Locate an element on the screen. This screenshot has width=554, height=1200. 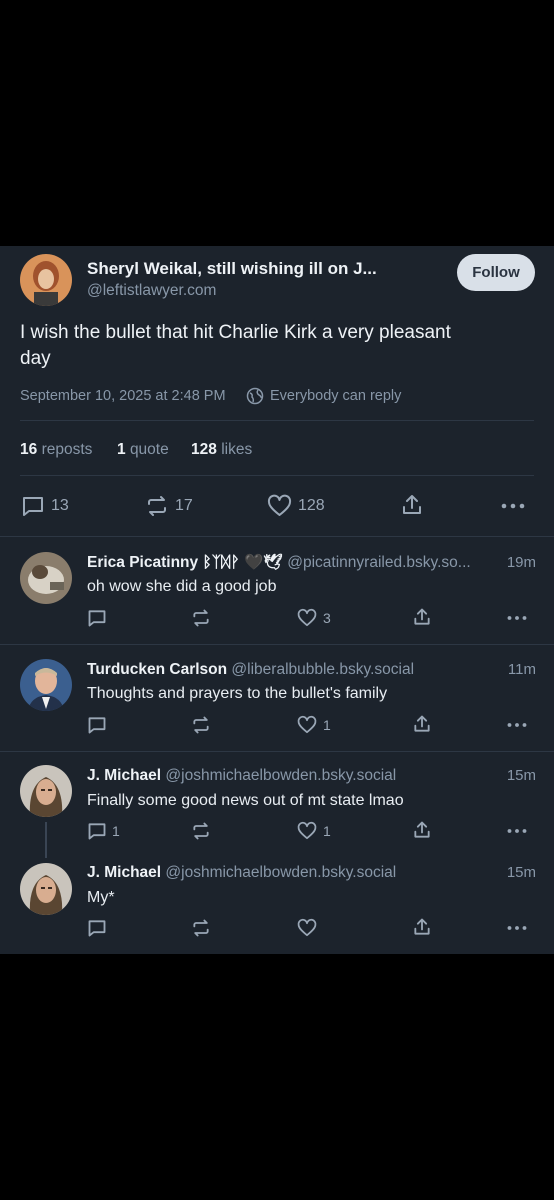
author-avatar is located at coordinates (46, 280).